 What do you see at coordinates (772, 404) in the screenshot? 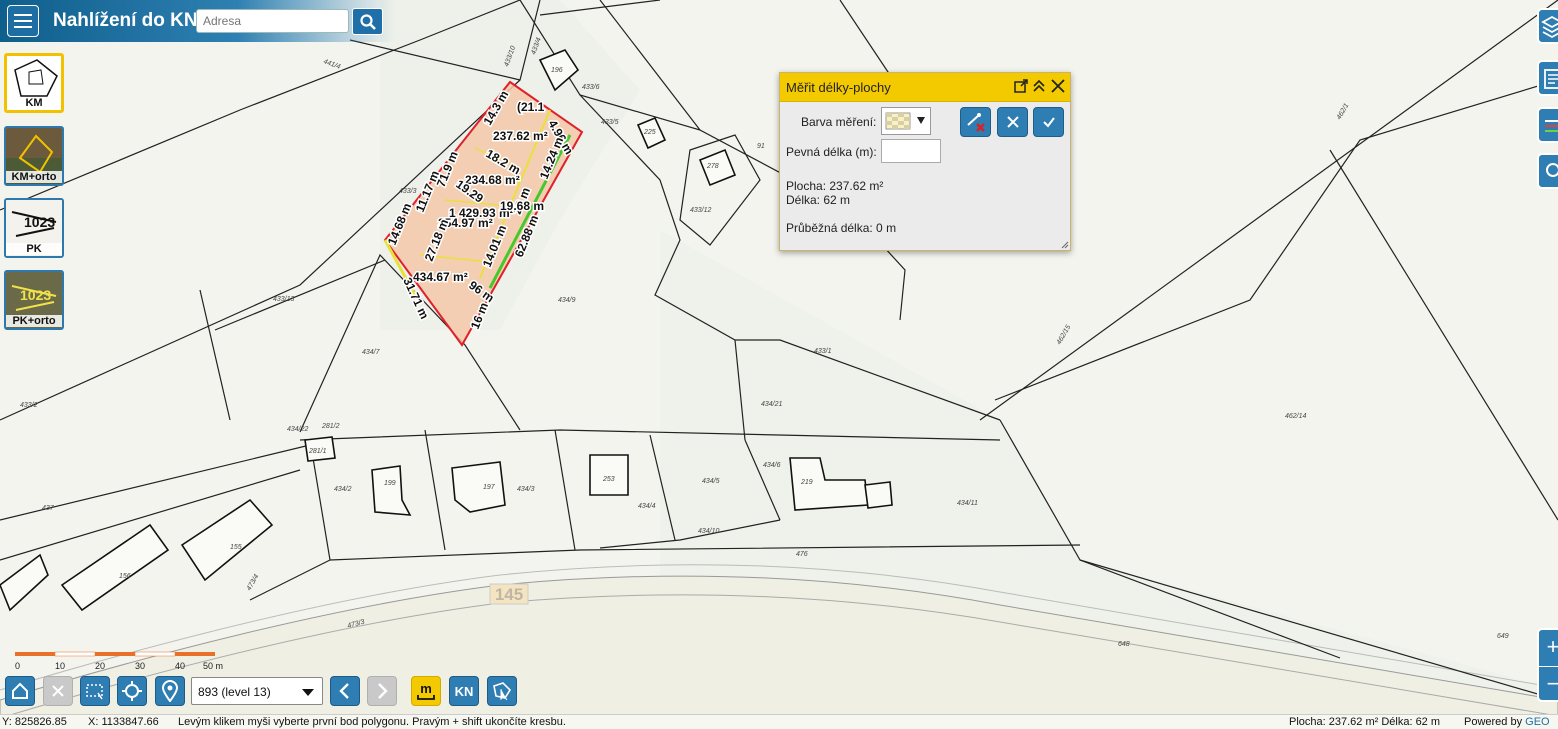
I see `parcel-number-label: 434/21` at bounding box center [772, 404].